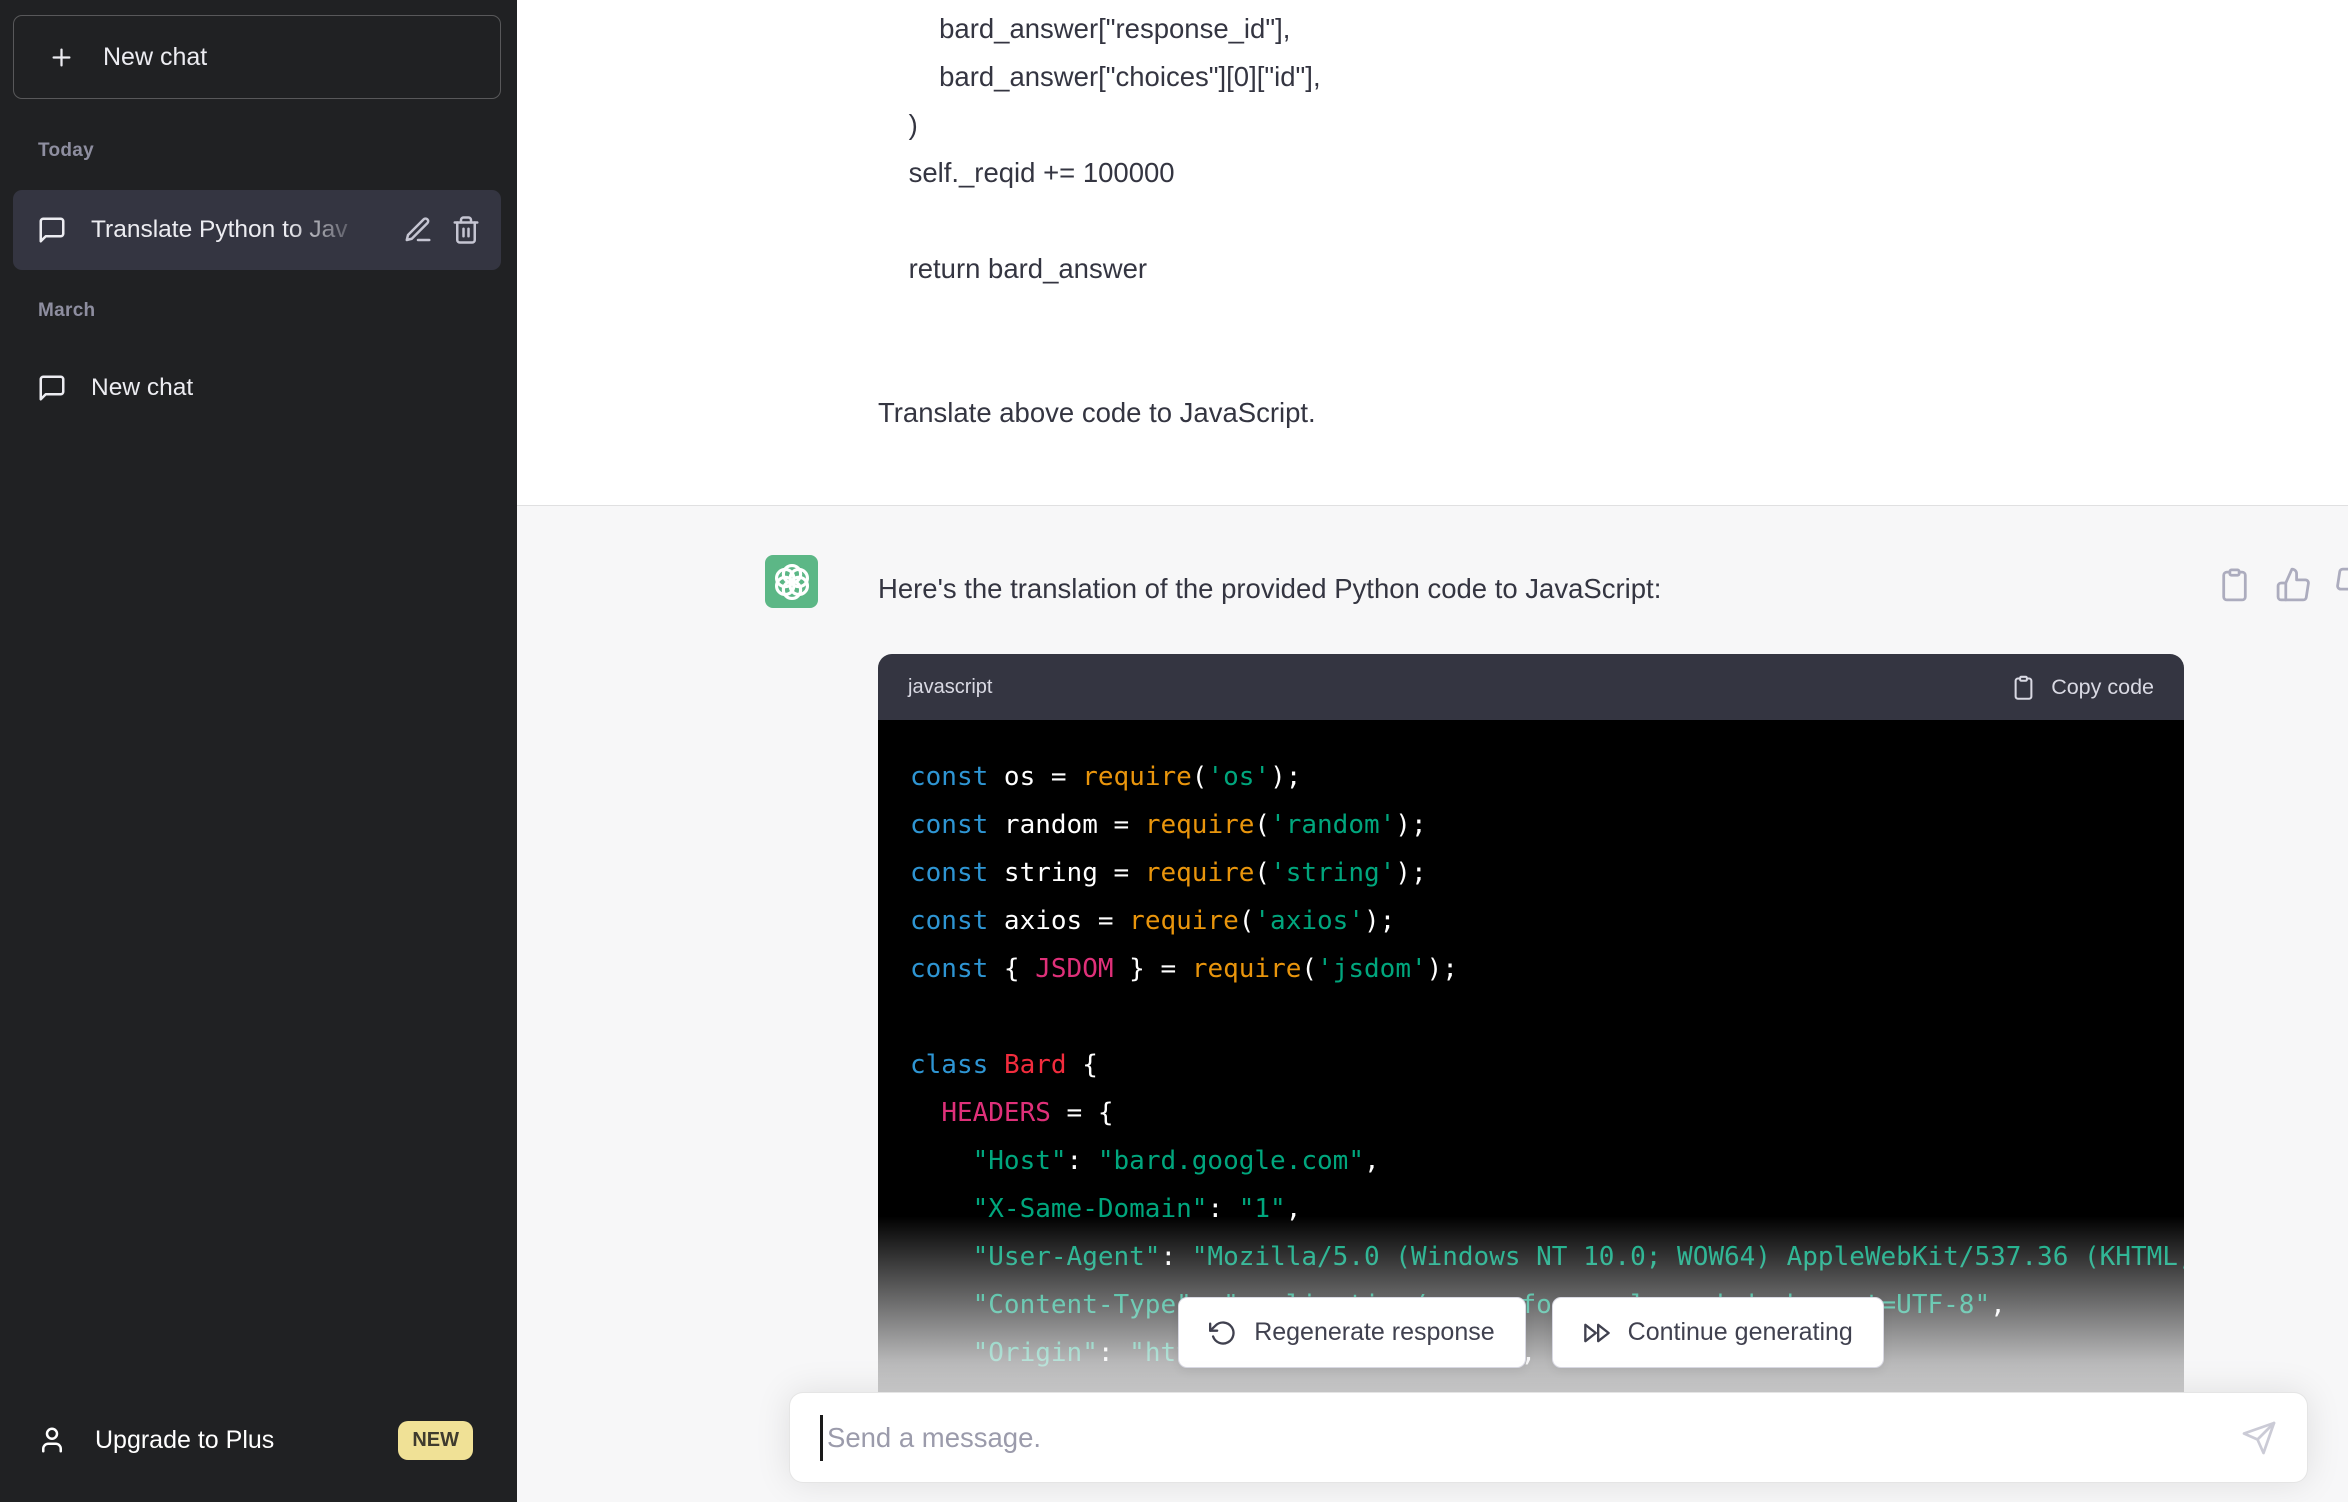 The height and width of the screenshot is (1502, 2348). Describe the element at coordinates (1531, 687) in the screenshot. I see `code-block-header: javascript Copy code` at that location.